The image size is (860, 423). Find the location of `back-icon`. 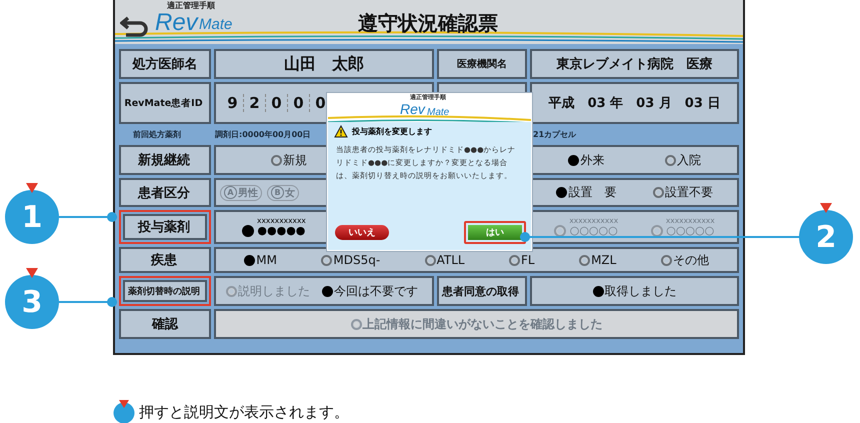

back-icon is located at coordinates (135, 26).